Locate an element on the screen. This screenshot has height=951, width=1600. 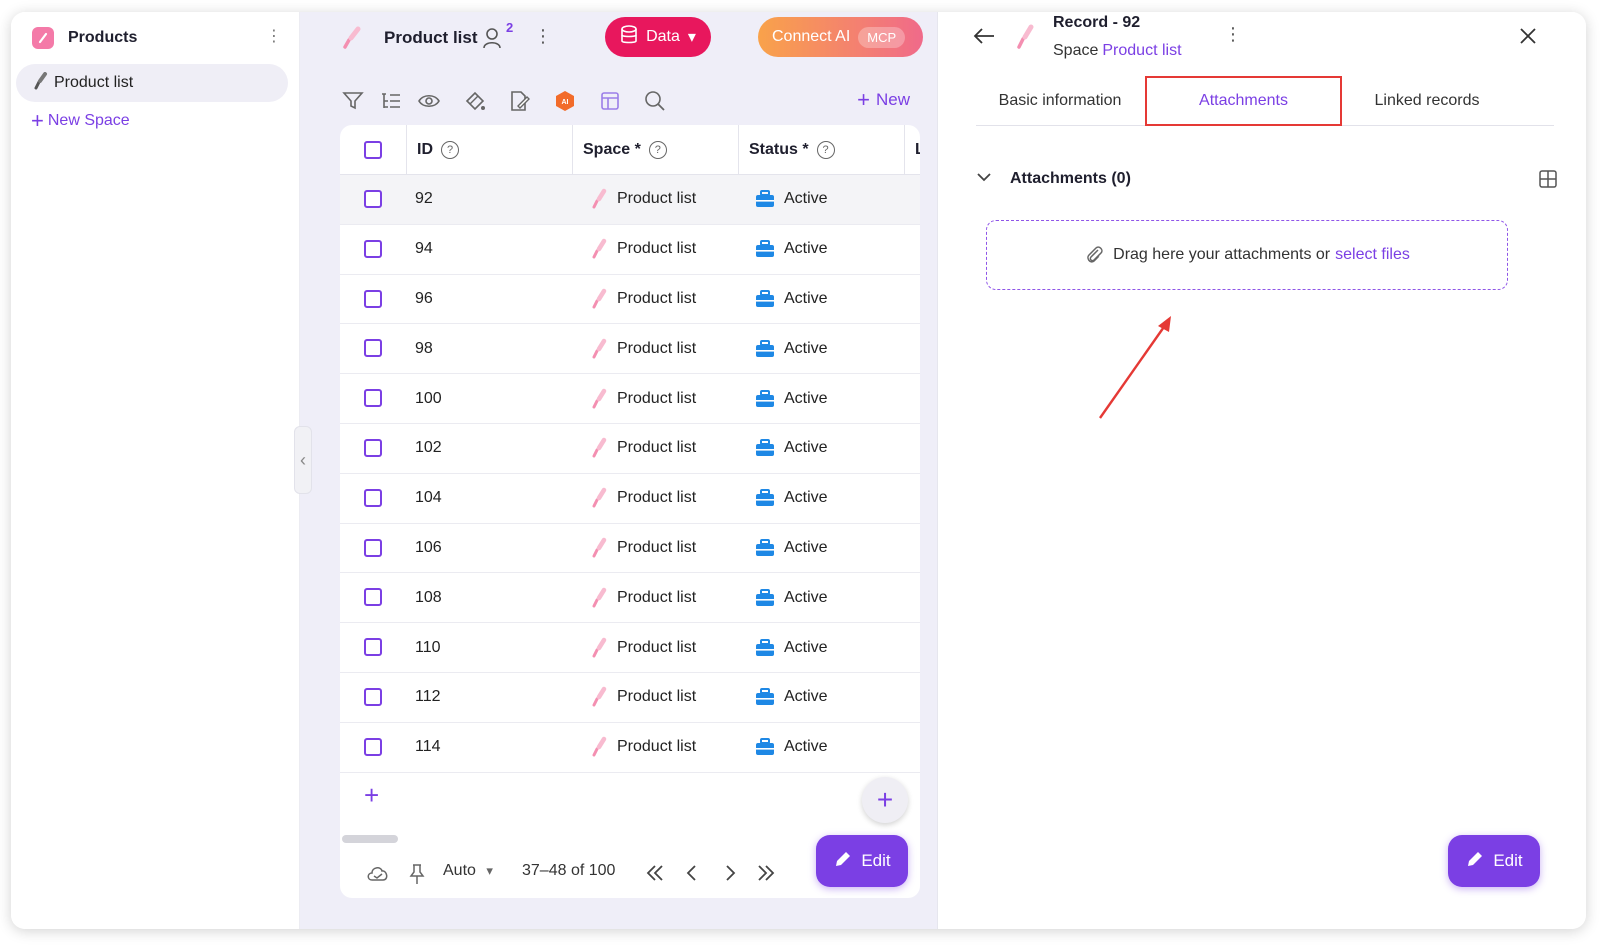
table-row: 104 Product list Active is located at coordinates (630, 499).